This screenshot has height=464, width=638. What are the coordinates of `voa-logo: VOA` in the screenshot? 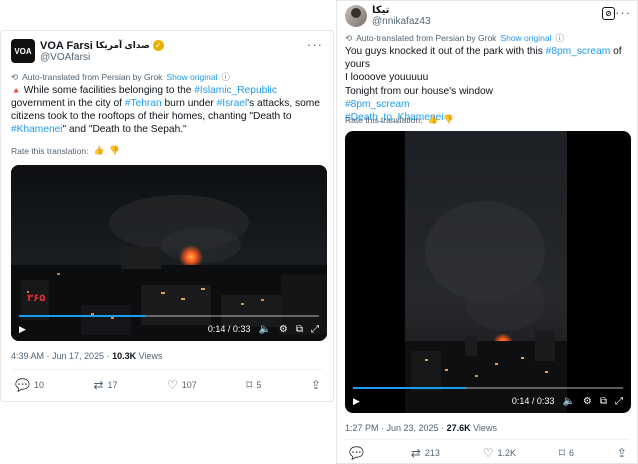 It's located at (23, 51).